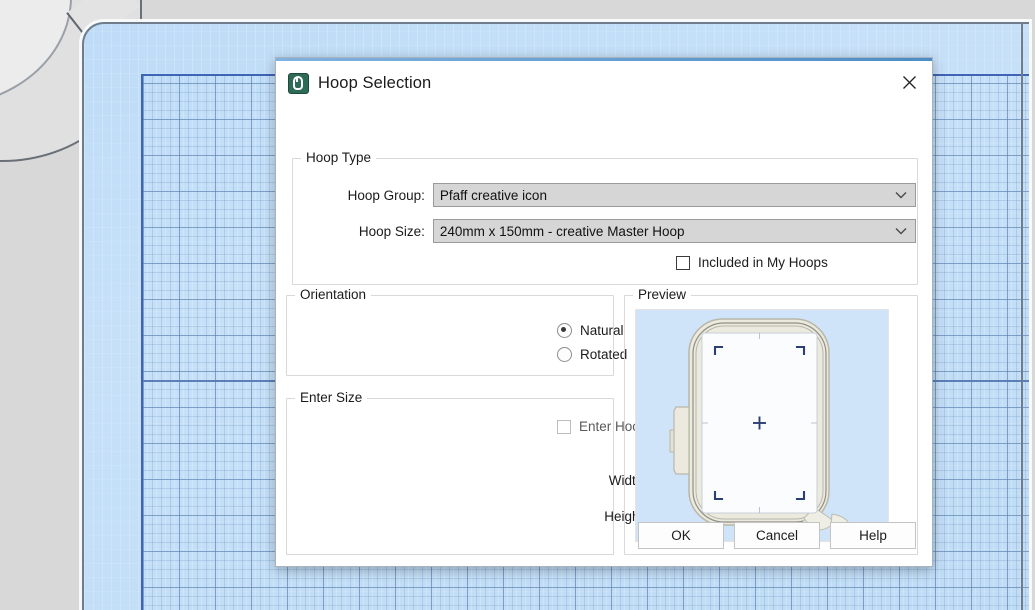 The image size is (1035, 610). What do you see at coordinates (331, 398) in the screenshot?
I see `enter-size-legend: Enter Size` at bounding box center [331, 398].